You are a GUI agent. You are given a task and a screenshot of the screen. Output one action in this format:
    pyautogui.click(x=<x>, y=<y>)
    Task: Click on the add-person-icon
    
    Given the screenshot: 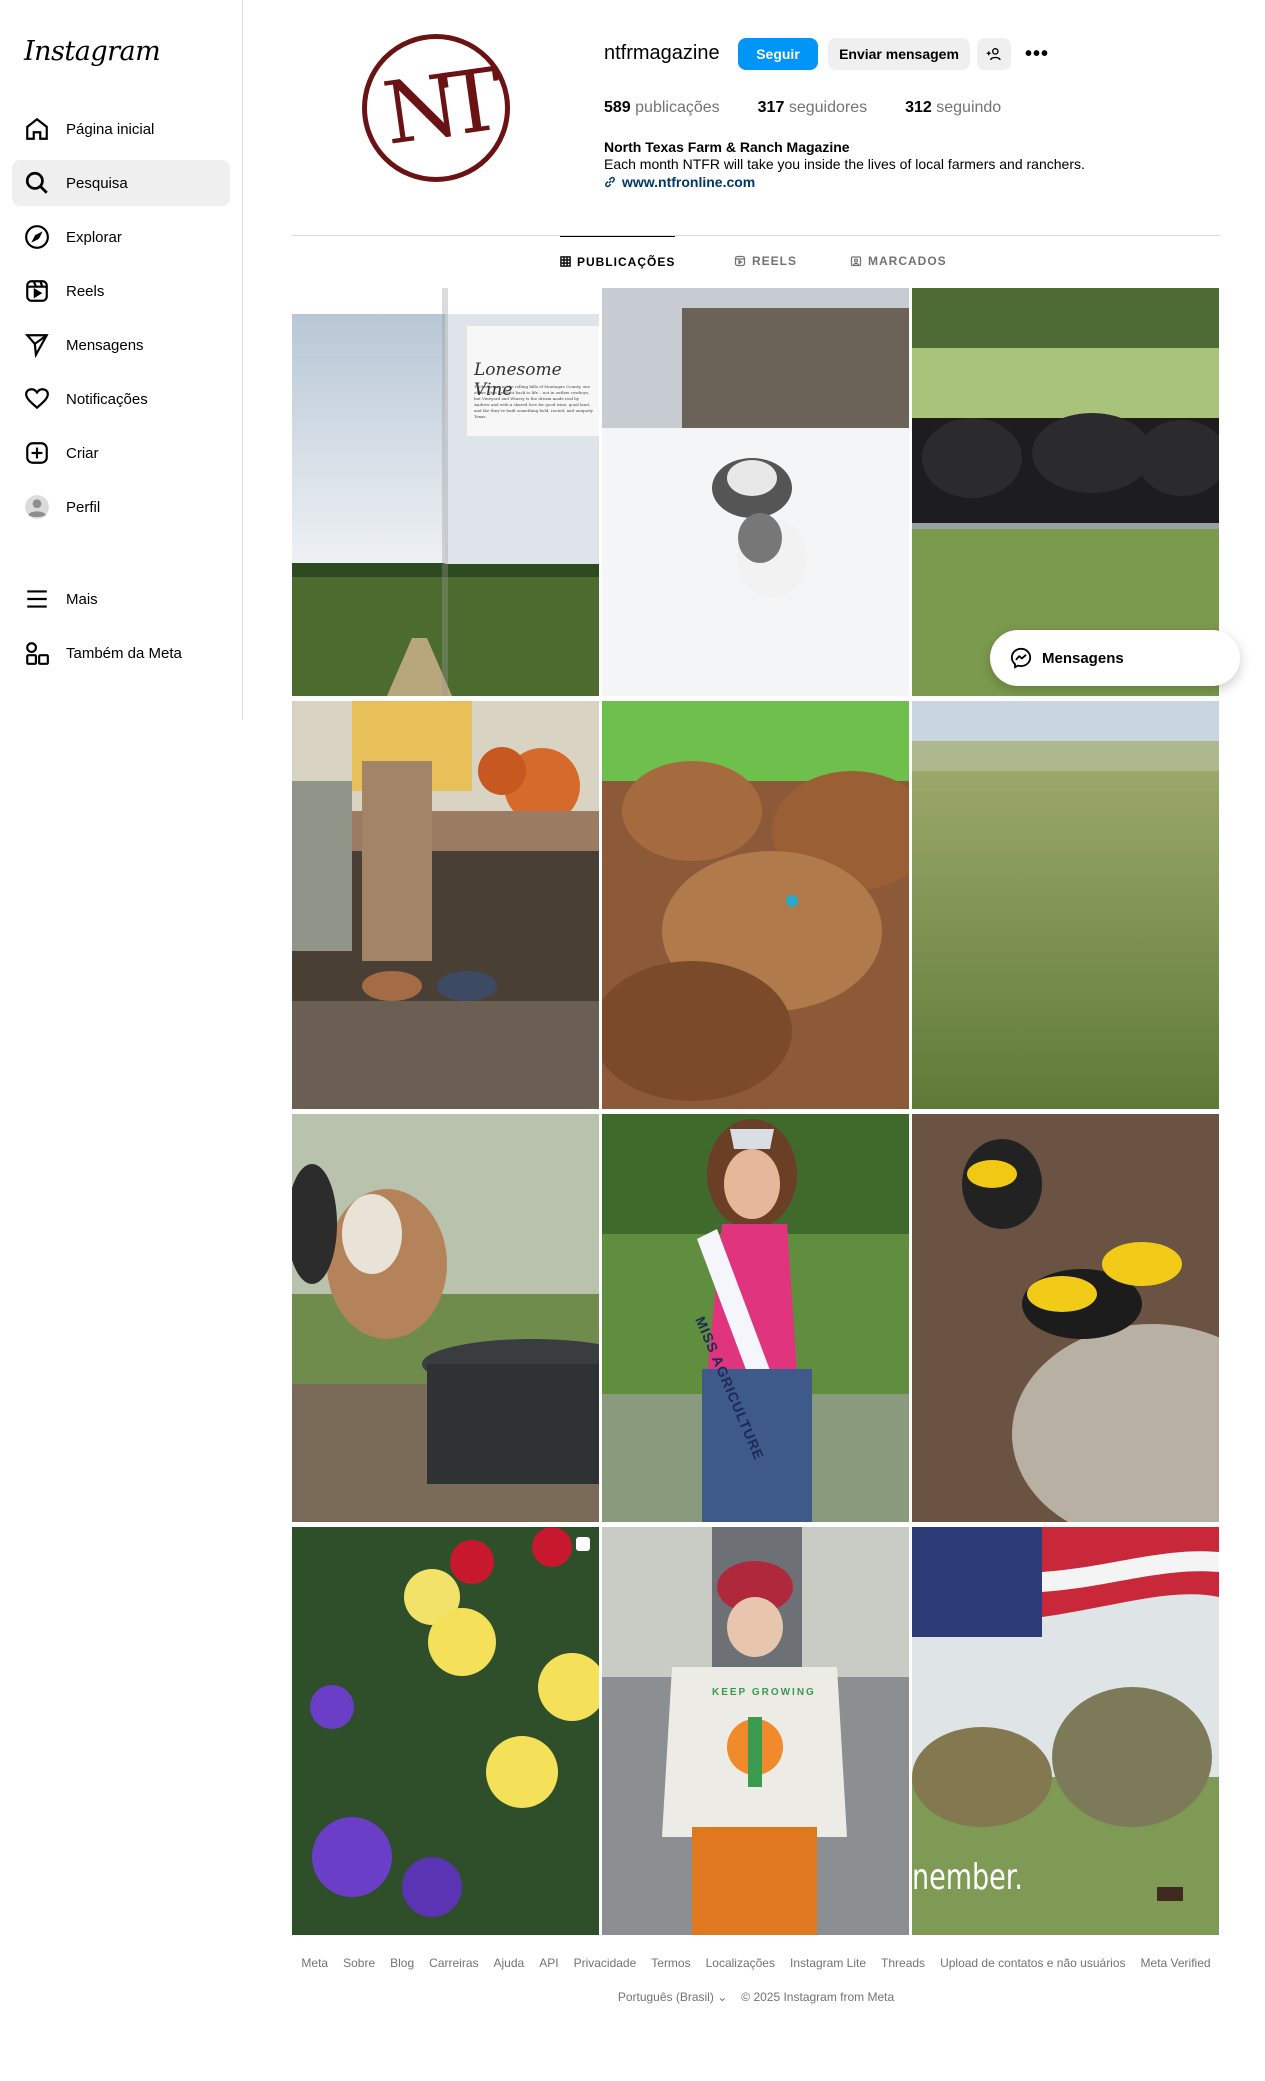 What is the action you would take?
    pyautogui.click(x=993, y=54)
    